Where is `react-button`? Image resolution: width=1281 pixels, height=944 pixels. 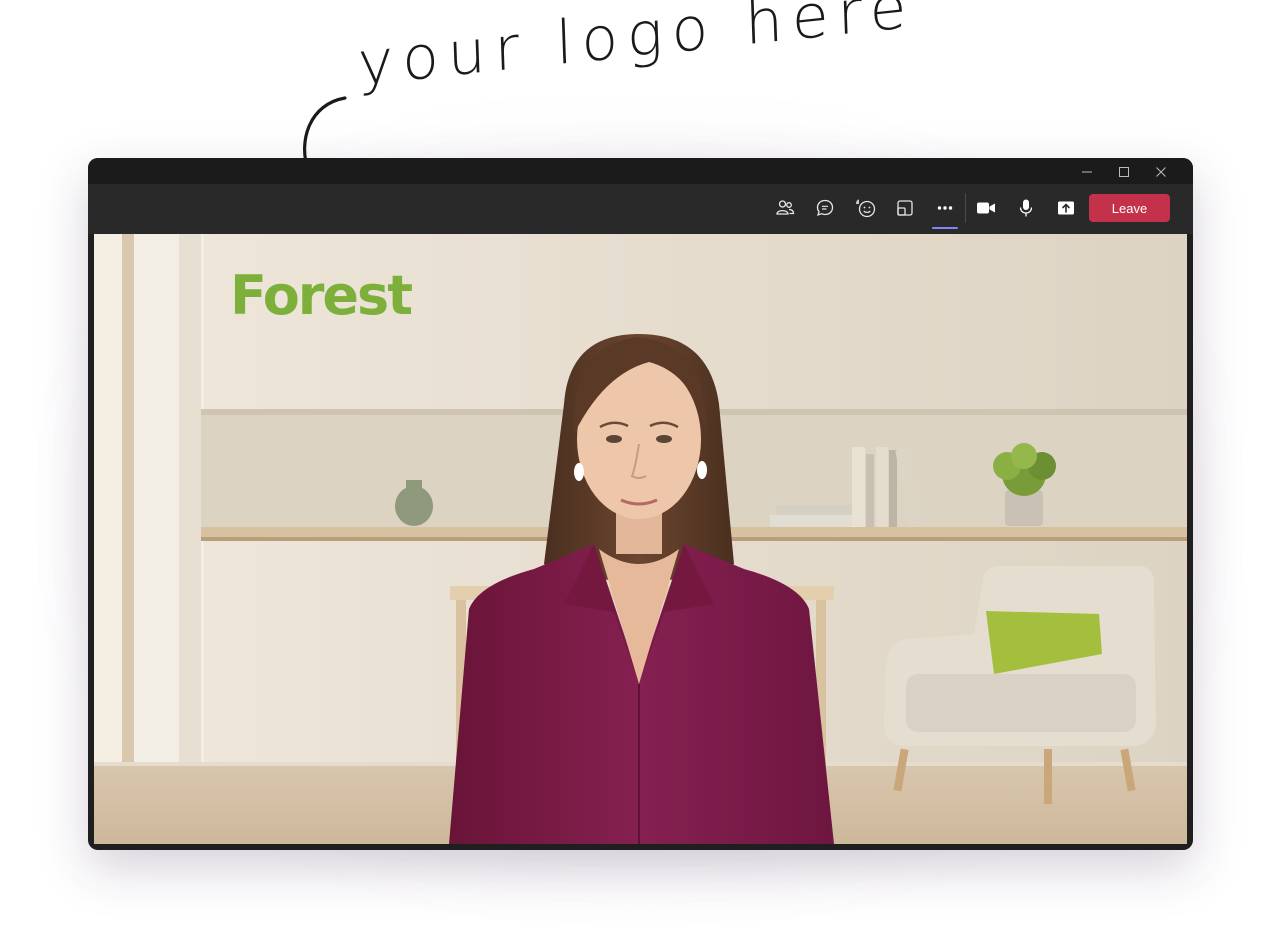
react-button is located at coordinates (865, 208).